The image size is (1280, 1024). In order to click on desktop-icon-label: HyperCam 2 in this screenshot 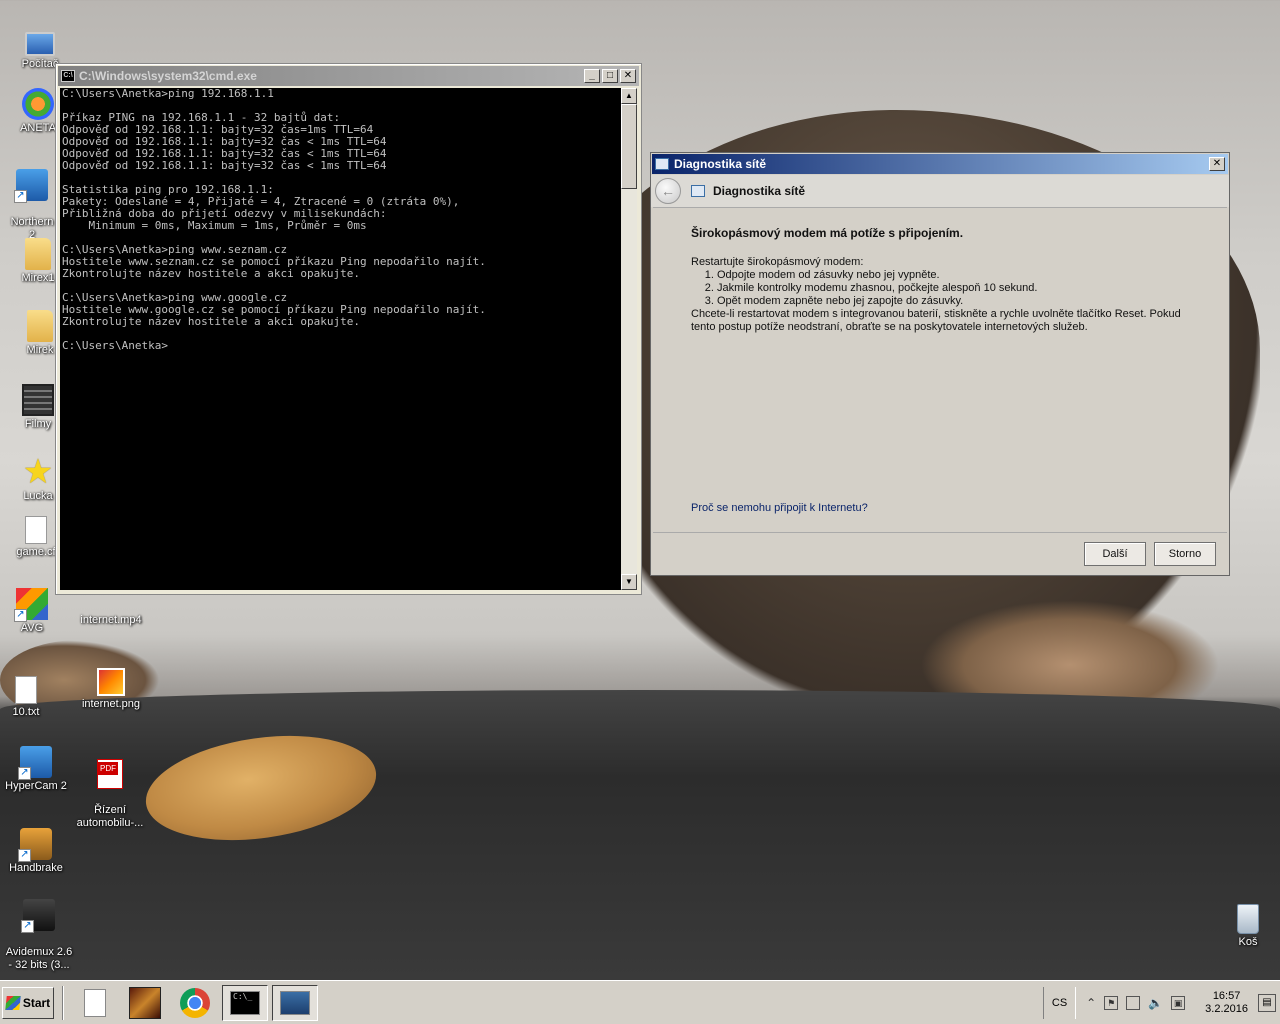, I will do `click(36, 786)`.